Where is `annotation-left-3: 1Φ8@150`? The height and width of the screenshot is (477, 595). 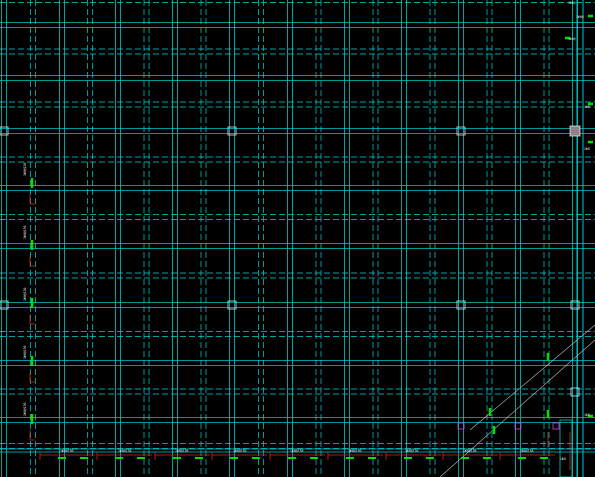 annotation-left-3: 1Φ8@150 is located at coordinates (25, 294).